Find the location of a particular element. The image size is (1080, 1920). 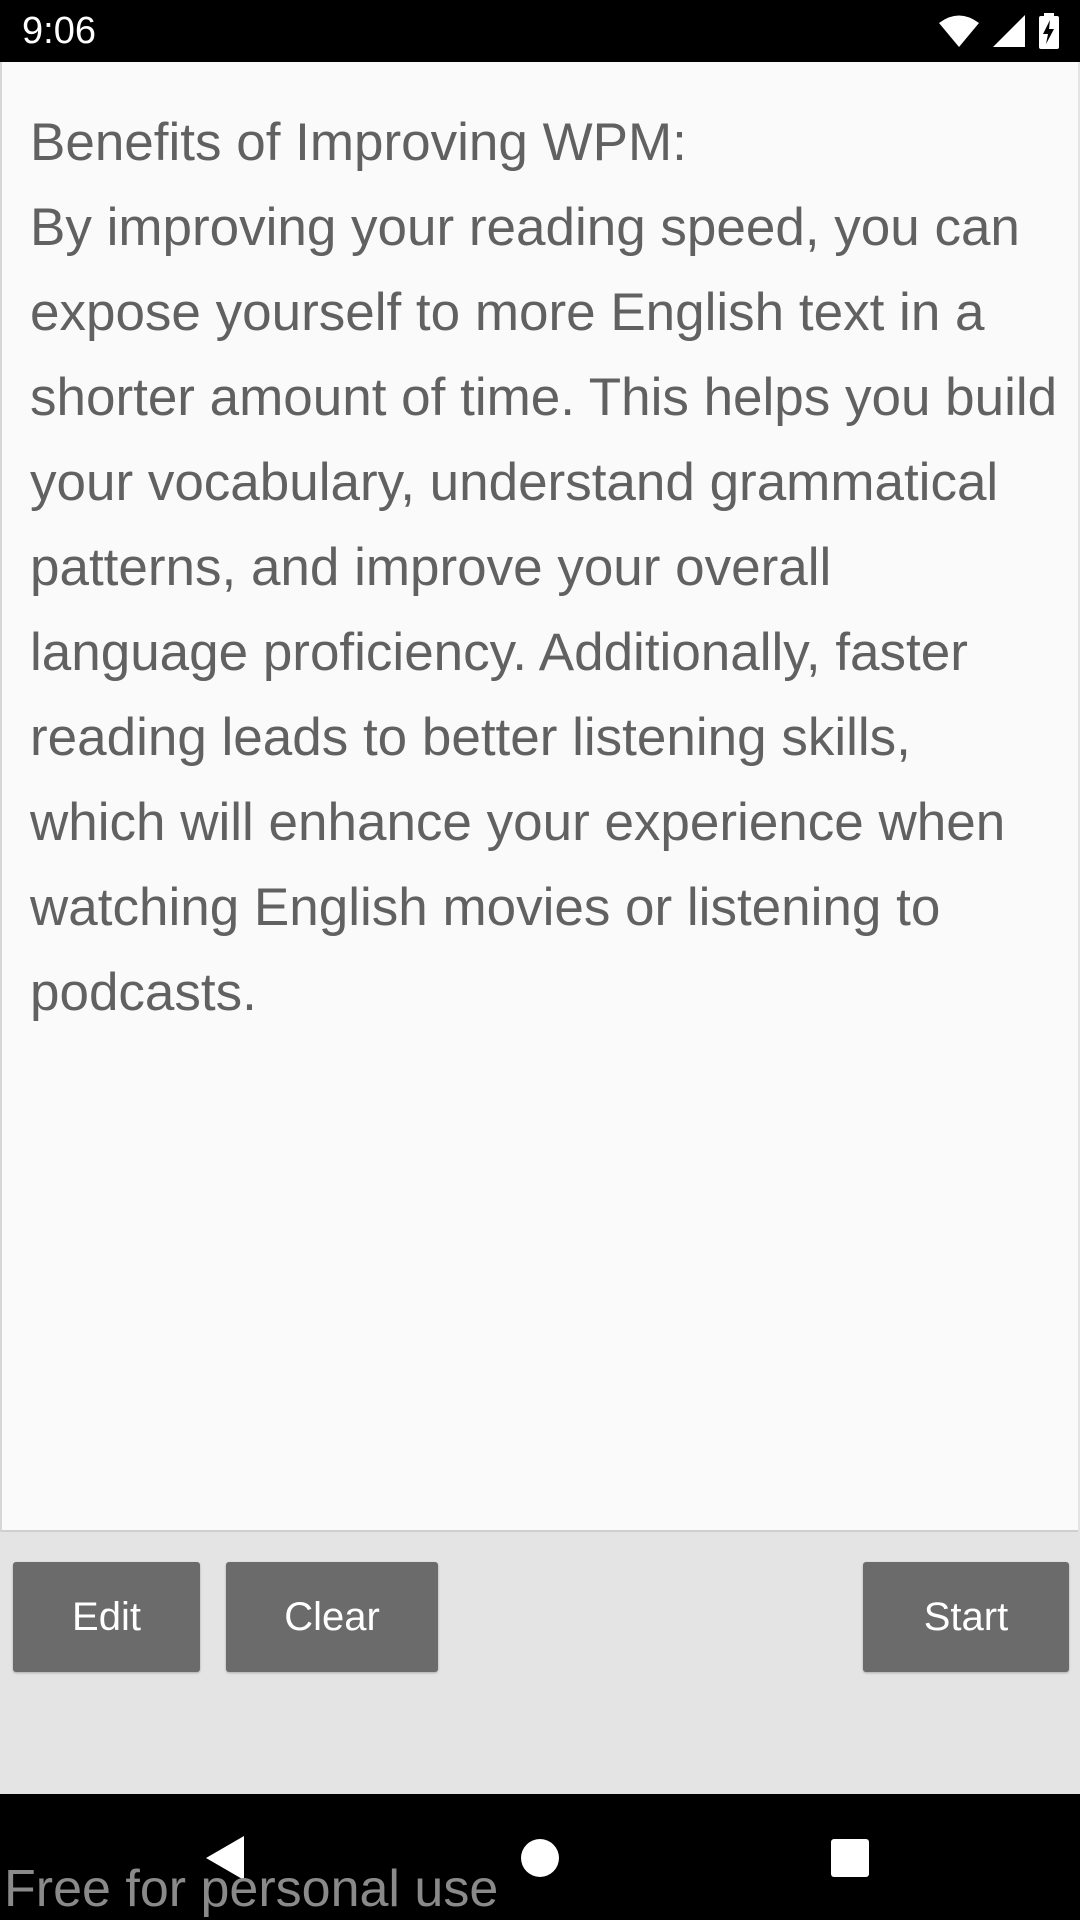

battery-charging-icon is located at coordinates (1049, 31).